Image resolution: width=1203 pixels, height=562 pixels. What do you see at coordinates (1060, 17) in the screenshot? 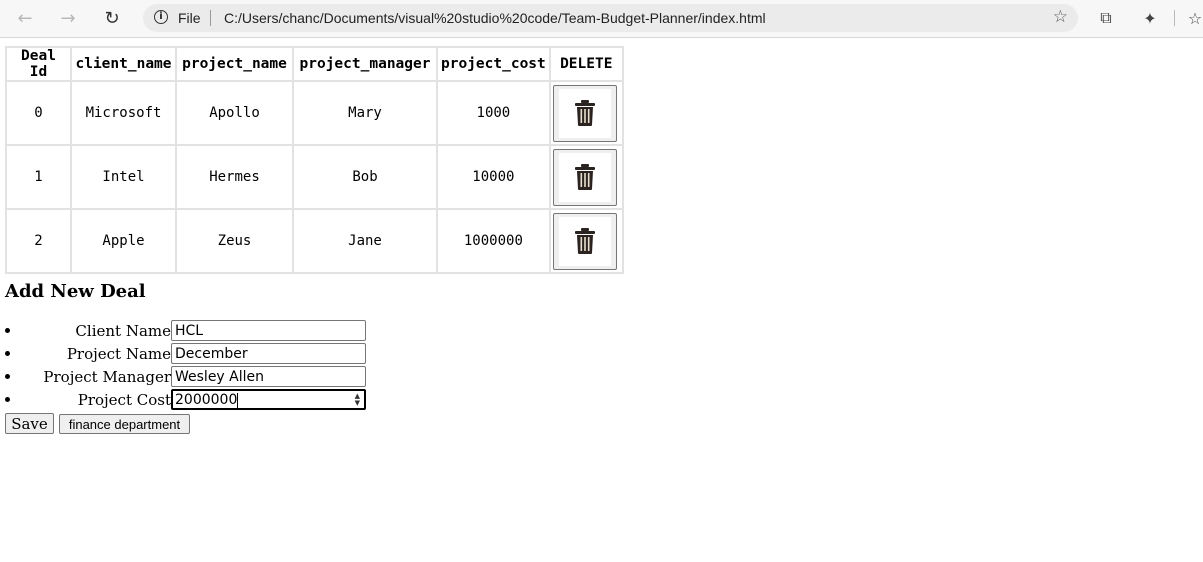
I see `add-favorite-icon: ☆` at bounding box center [1060, 17].